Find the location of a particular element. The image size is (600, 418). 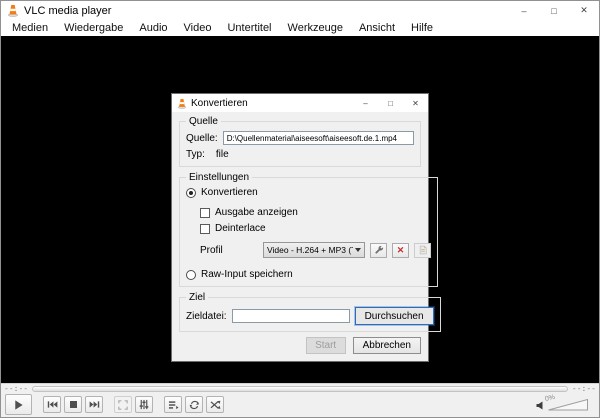

settings-group-title: Einstellungen is located at coordinates (219, 177).